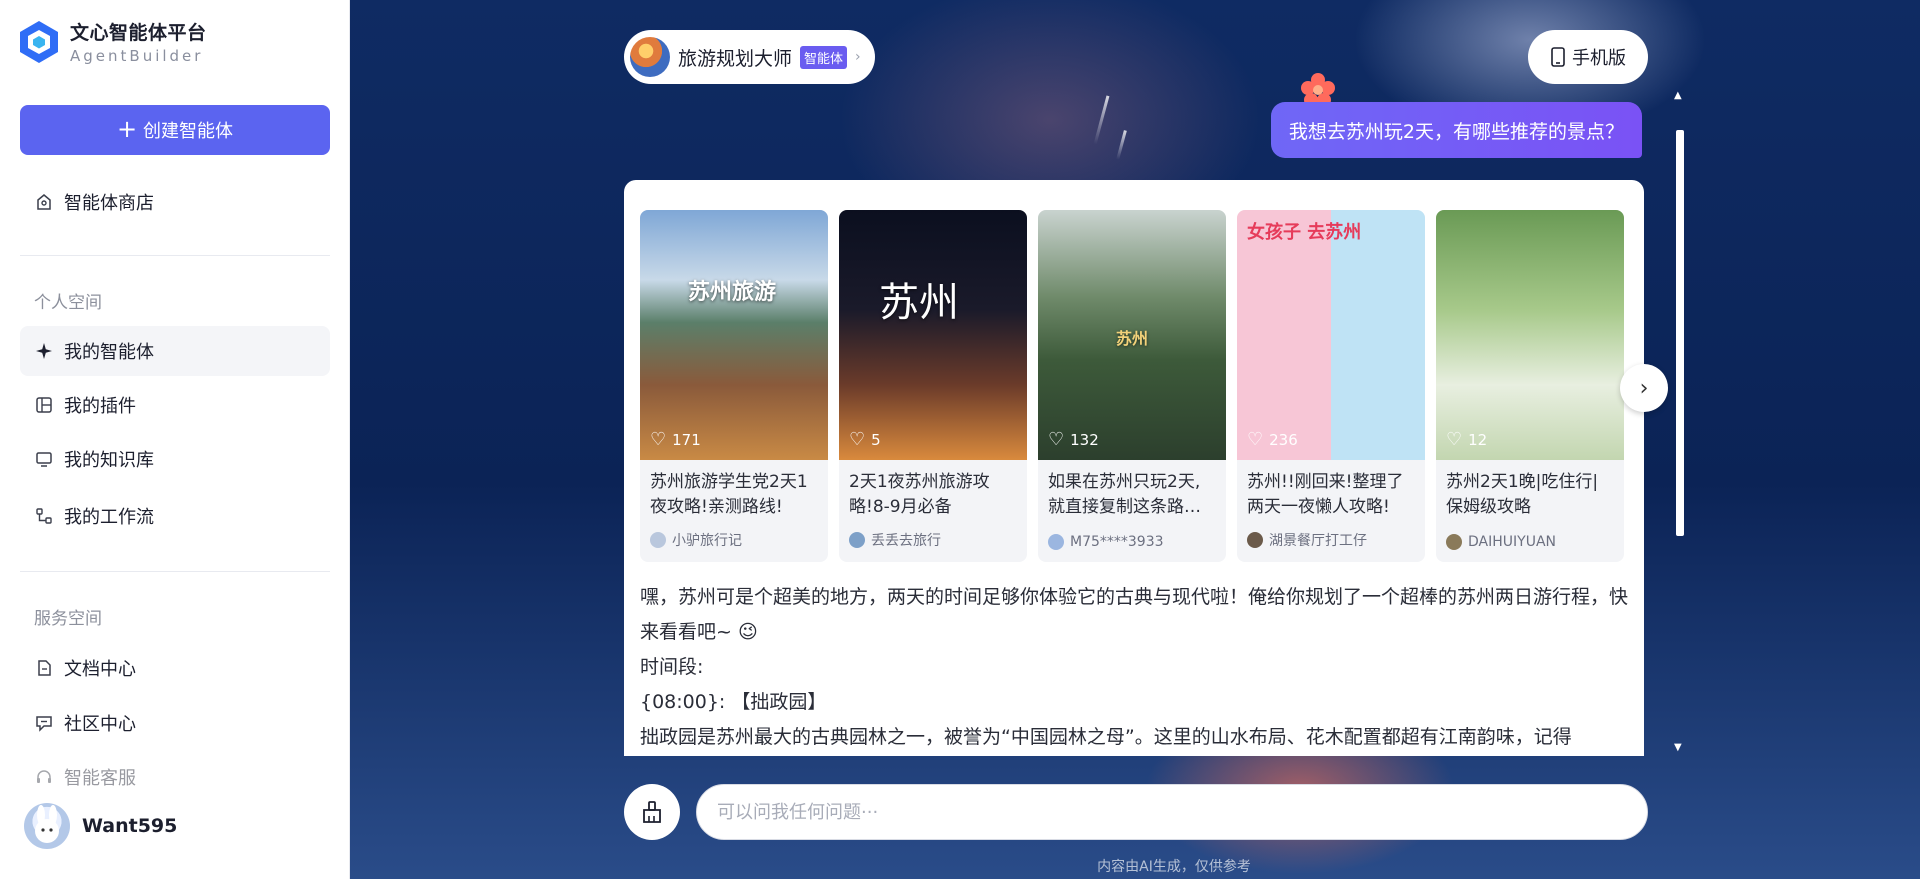 The width and height of the screenshot is (1920, 879). What do you see at coordinates (175, 459) in the screenshot?
I see `sidebar-item-my-knowledge: 我的知识库` at bounding box center [175, 459].